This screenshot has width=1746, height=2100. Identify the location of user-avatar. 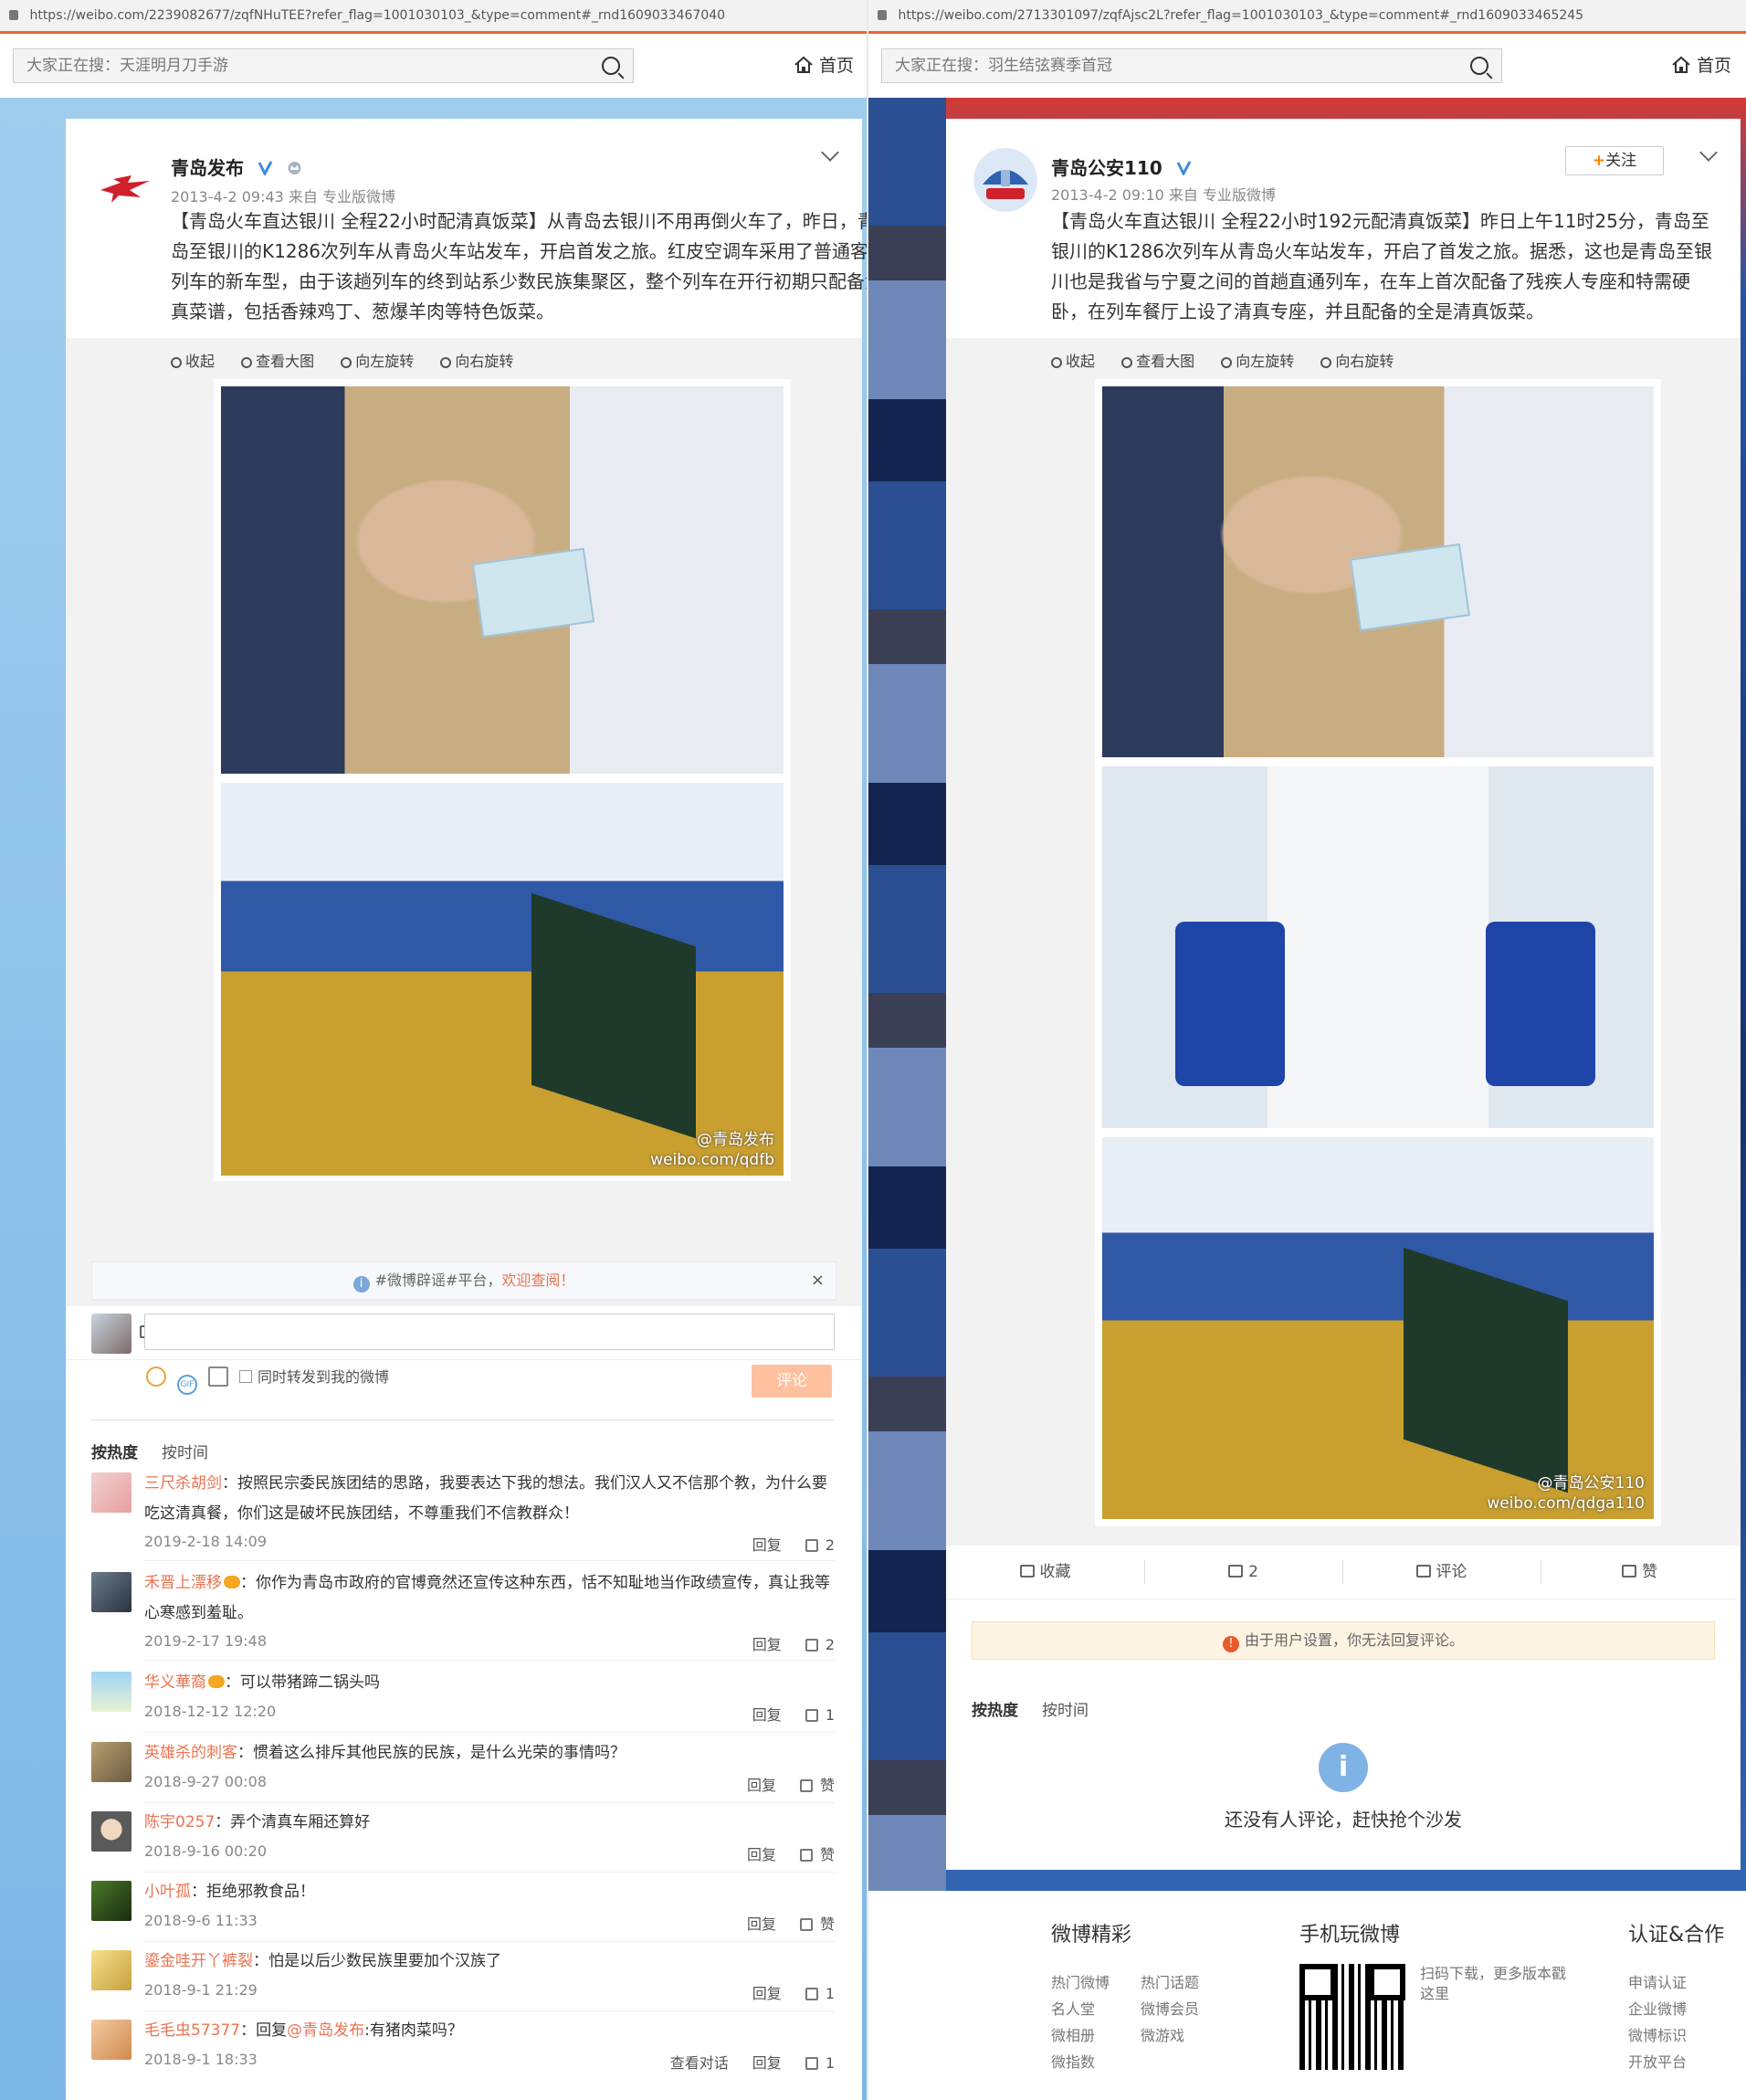
(111, 1334).